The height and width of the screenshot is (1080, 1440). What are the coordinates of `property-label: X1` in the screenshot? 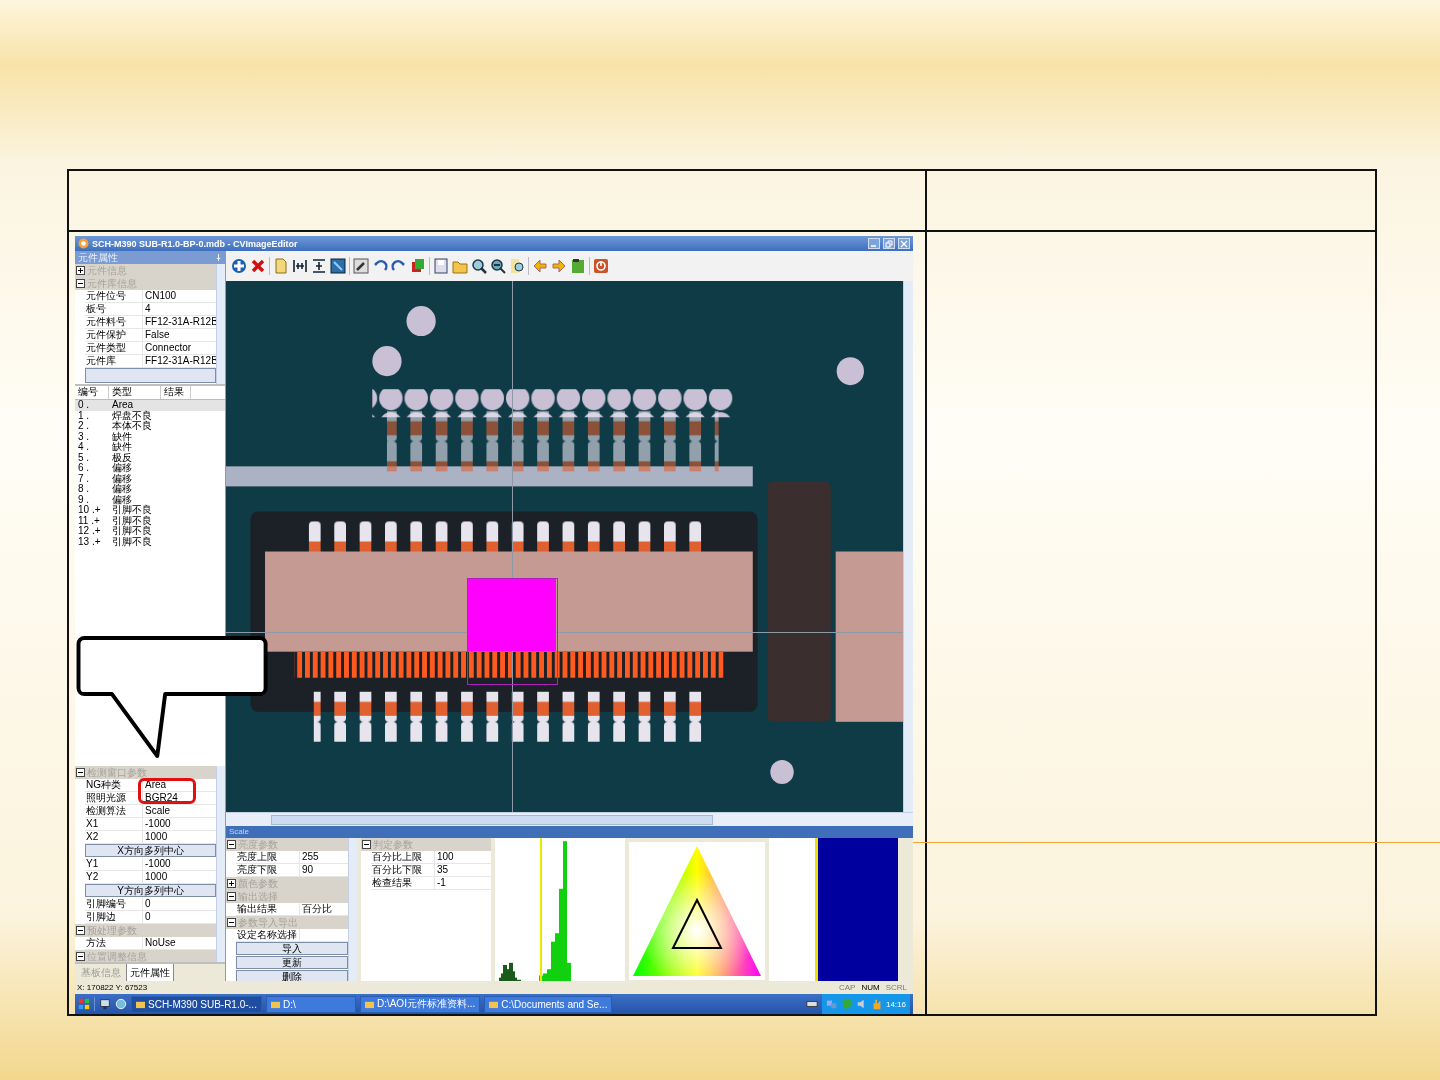 It's located at (114, 824).